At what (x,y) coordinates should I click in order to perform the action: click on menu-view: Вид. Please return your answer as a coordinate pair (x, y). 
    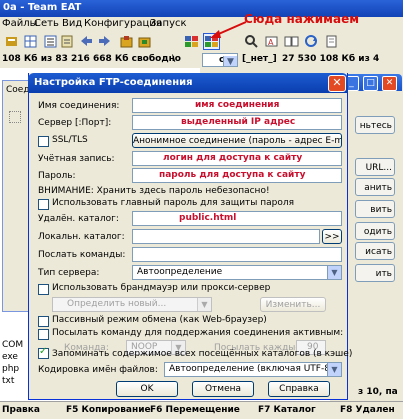
    Looking at the image, I should click on (72, 23).